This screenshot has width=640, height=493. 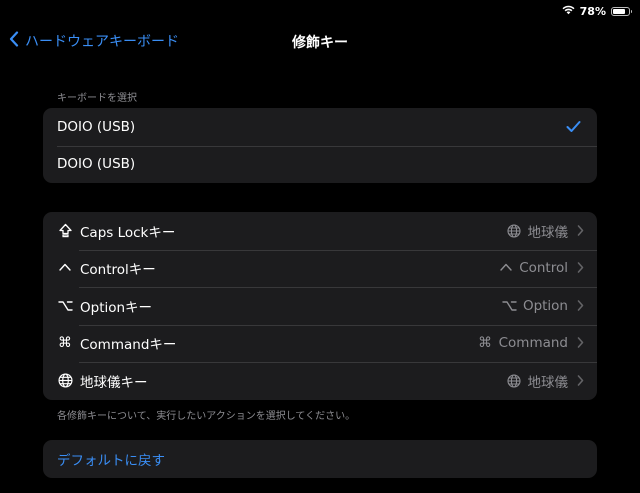 I want to click on modifier-value-label: Command, so click(x=533, y=343).